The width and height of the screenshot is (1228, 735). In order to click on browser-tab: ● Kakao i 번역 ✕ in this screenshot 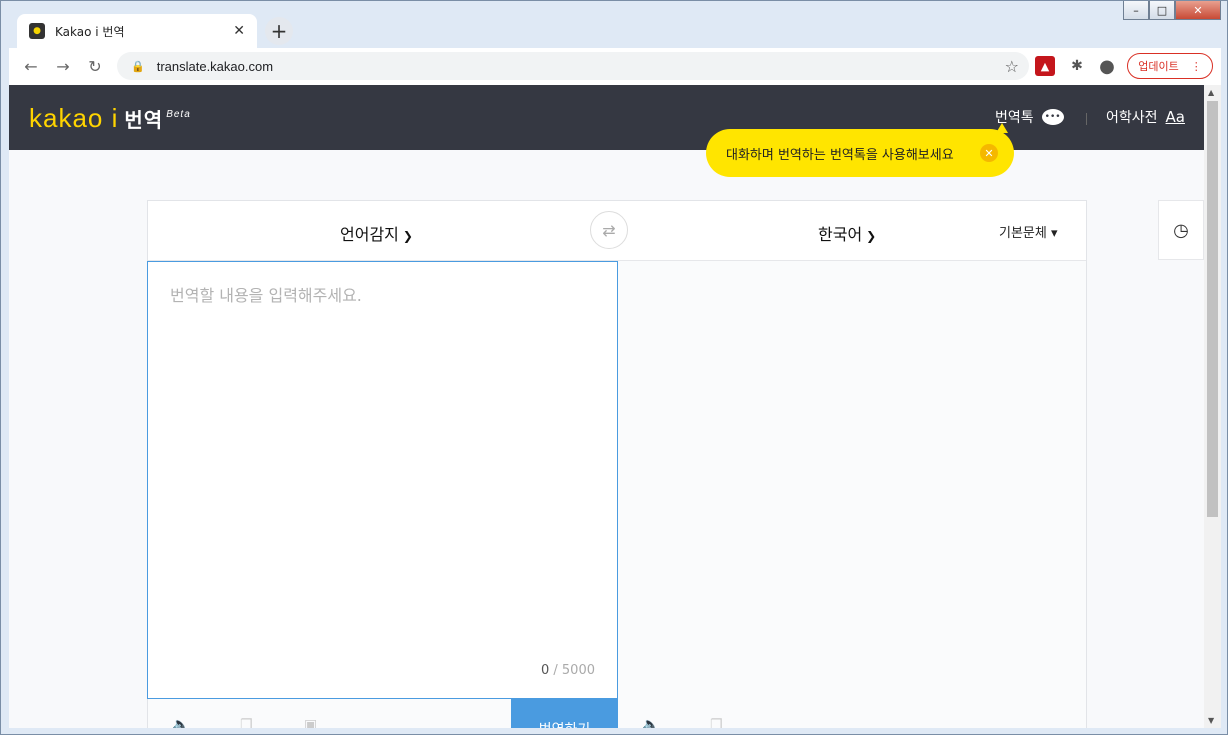, I will do `click(137, 31)`.